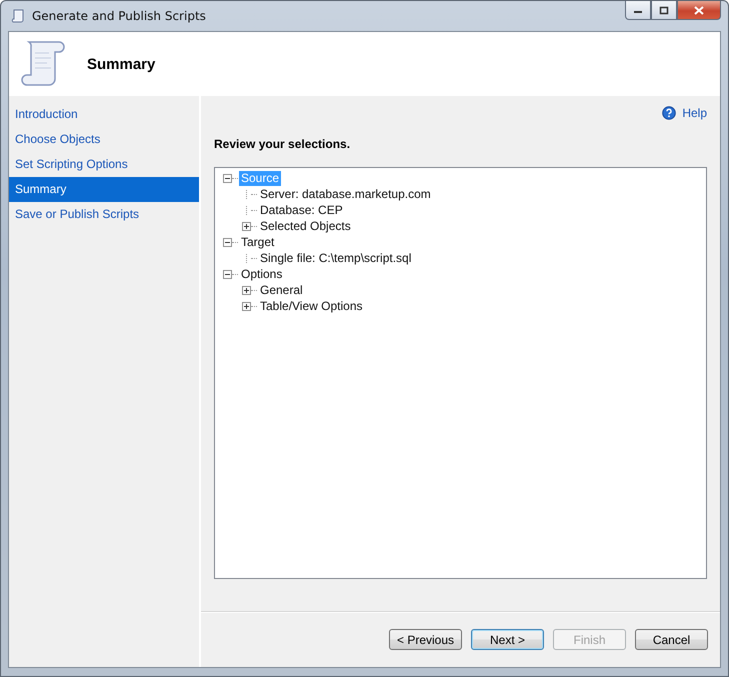 Image resolution: width=729 pixels, height=677 pixels. I want to click on tree-item: Table/View Options, so click(311, 306).